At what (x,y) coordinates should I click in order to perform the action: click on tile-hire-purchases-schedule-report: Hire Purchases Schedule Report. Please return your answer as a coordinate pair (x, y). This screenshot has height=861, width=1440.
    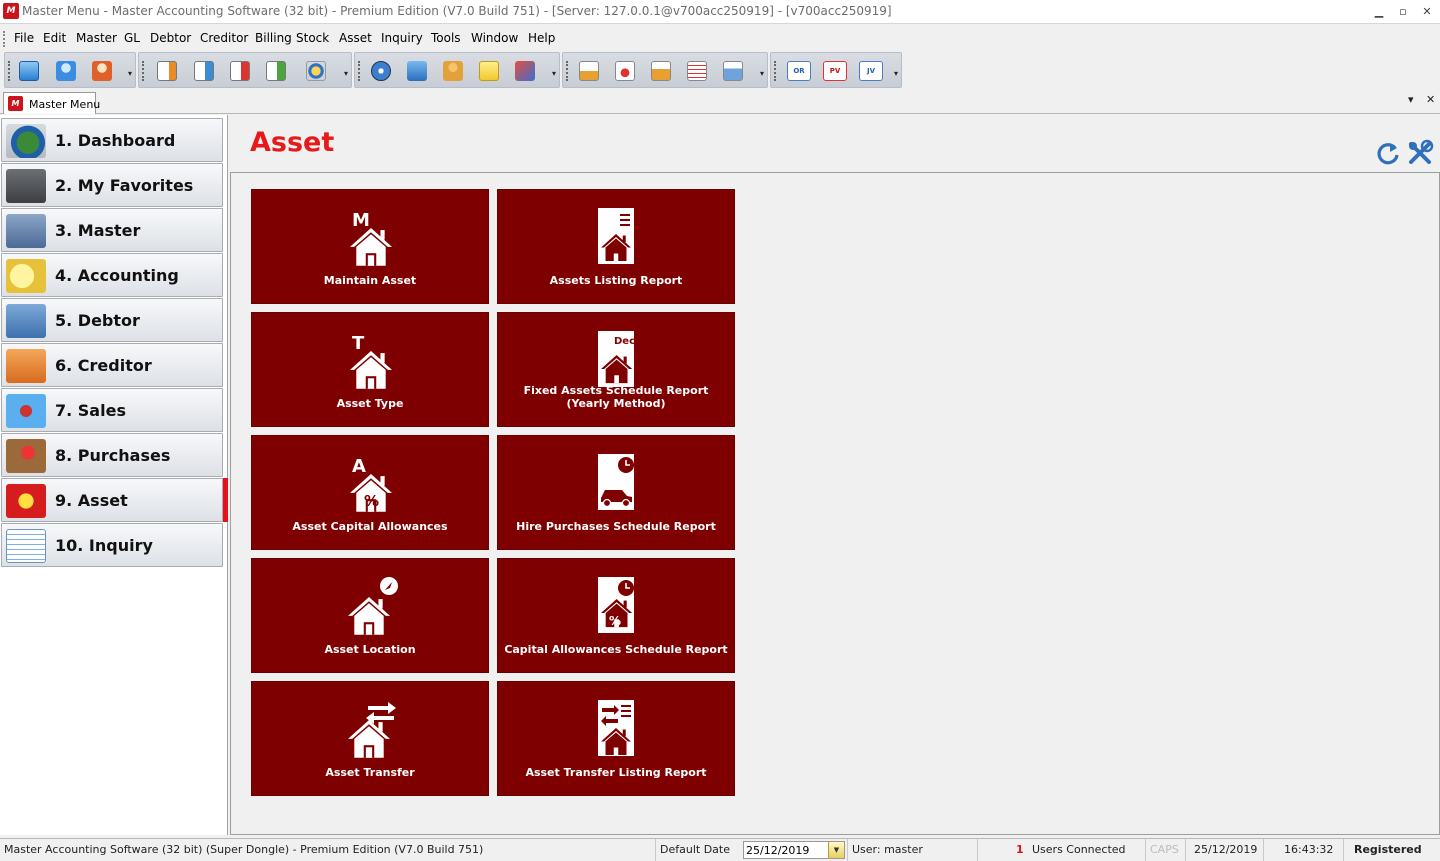
    Looking at the image, I should click on (616, 492).